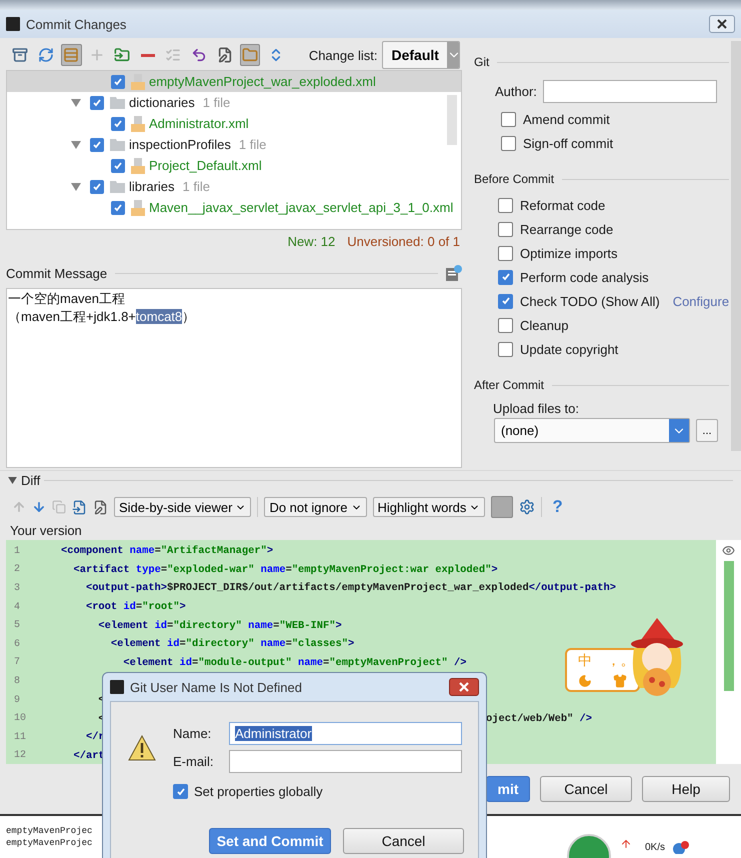 The height and width of the screenshot is (858, 741). Describe the element at coordinates (620, 681) in the screenshot. I see `shirt-icon` at that location.